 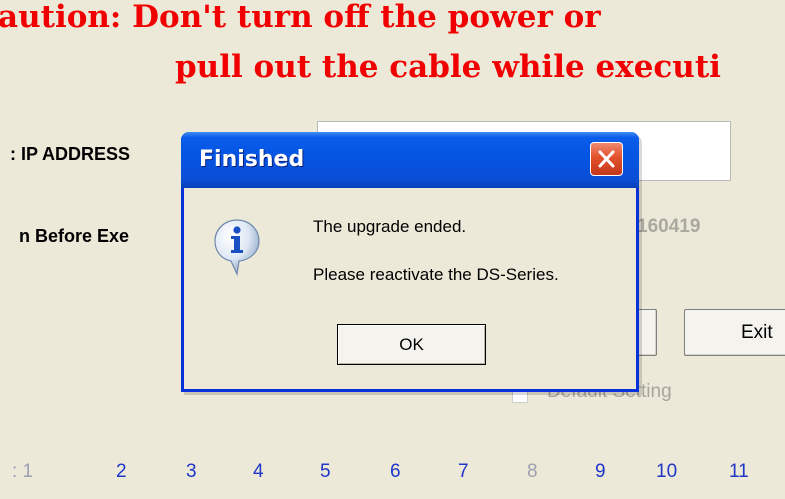 I want to click on dialog-message-line1: The upgrade ended., so click(x=390, y=226).